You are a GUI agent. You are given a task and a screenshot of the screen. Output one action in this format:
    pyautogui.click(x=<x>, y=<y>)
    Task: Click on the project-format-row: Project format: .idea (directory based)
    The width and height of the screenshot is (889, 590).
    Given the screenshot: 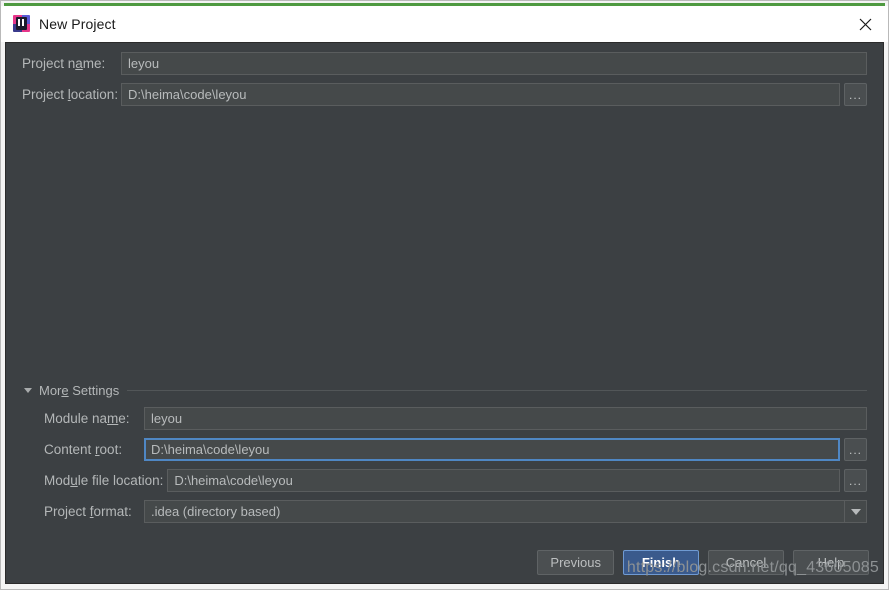 What is the action you would take?
    pyautogui.click(x=444, y=511)
    